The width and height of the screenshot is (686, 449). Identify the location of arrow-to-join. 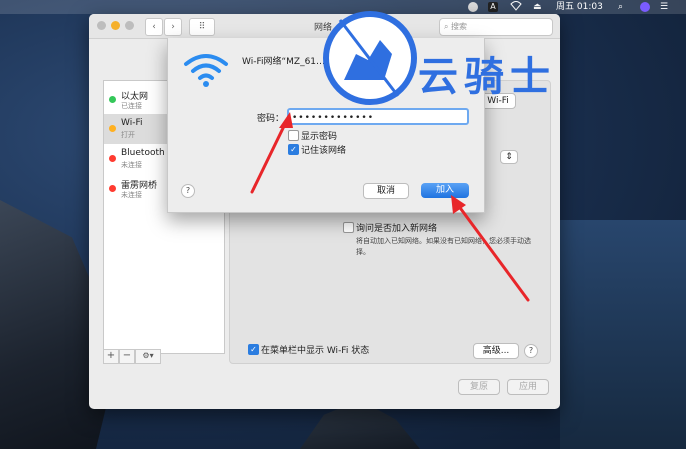
(493, 252).